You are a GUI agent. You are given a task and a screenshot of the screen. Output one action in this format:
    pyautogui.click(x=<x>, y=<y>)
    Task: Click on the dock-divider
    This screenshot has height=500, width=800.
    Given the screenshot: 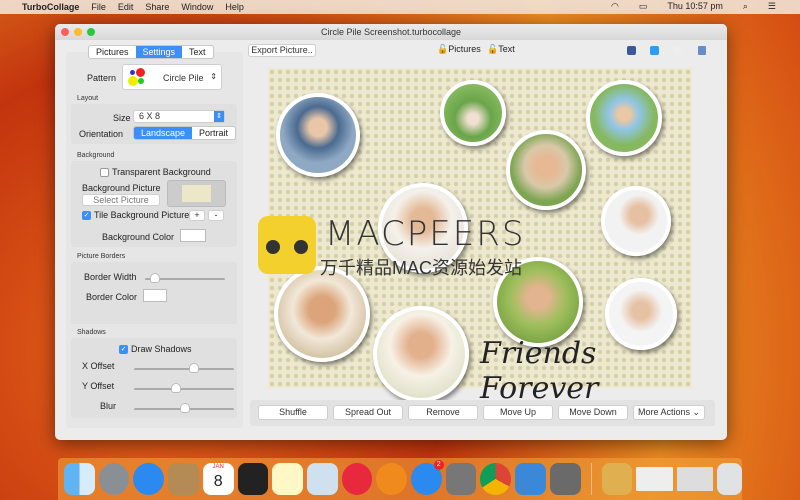 What is the action you would take?
    pyautogui.click(x=591, y=479)
    